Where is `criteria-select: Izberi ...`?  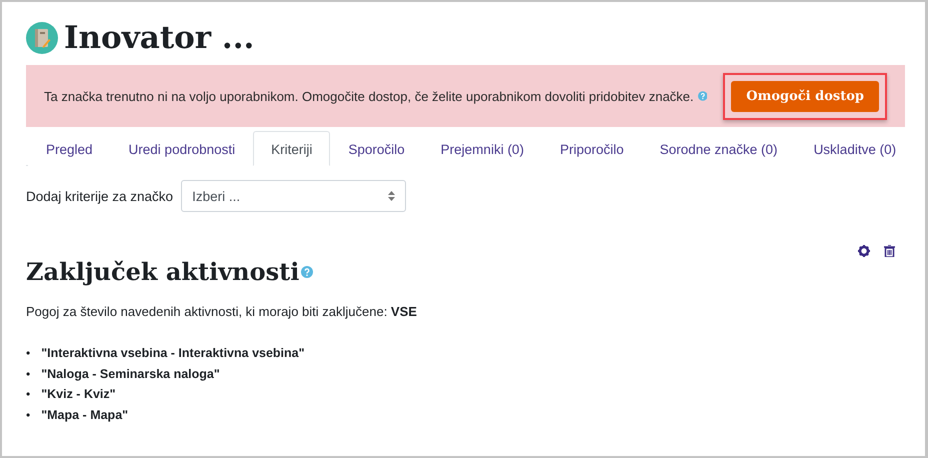 criteria-select: Izberi ... is located at coordinates (293, 196).